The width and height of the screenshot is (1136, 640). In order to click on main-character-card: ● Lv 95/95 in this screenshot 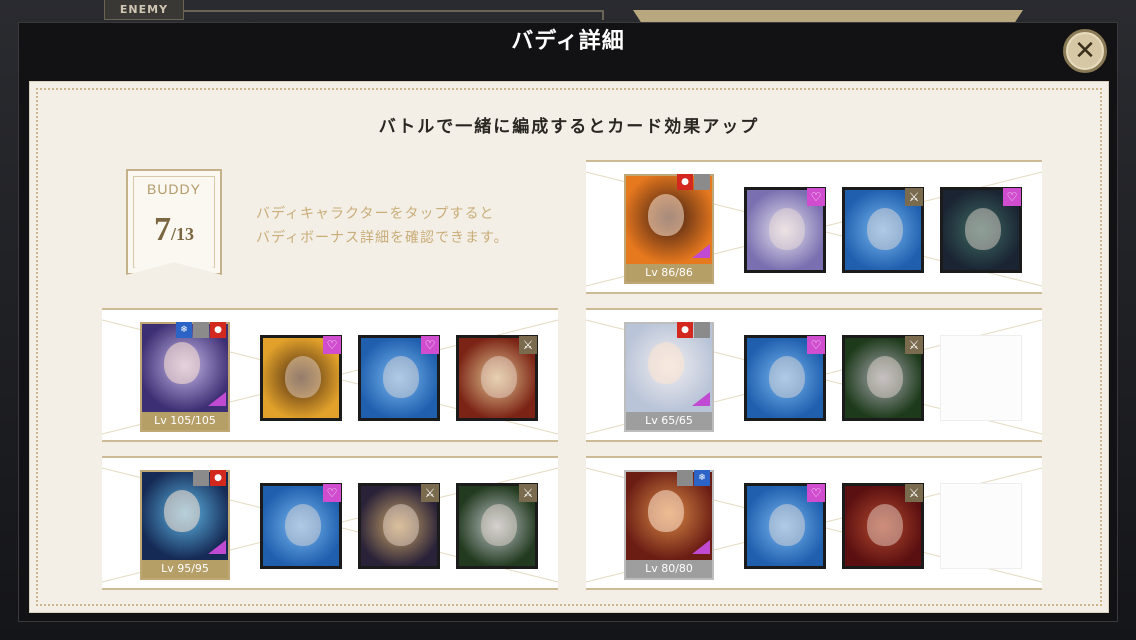, I will do `click(185, 525)`.